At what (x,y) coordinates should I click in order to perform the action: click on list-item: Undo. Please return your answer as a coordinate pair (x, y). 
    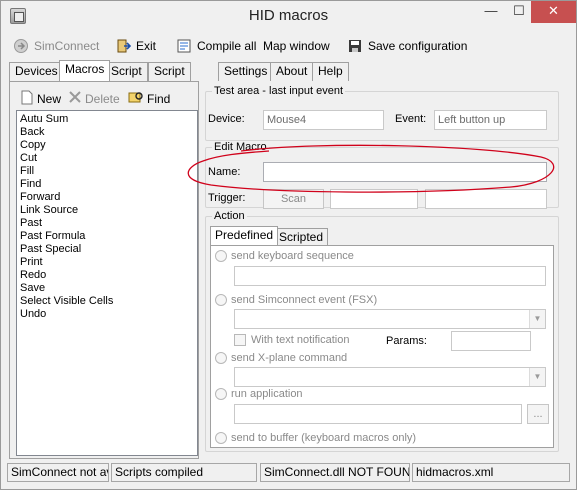
    Looking at the image, I should click on (107, 314).